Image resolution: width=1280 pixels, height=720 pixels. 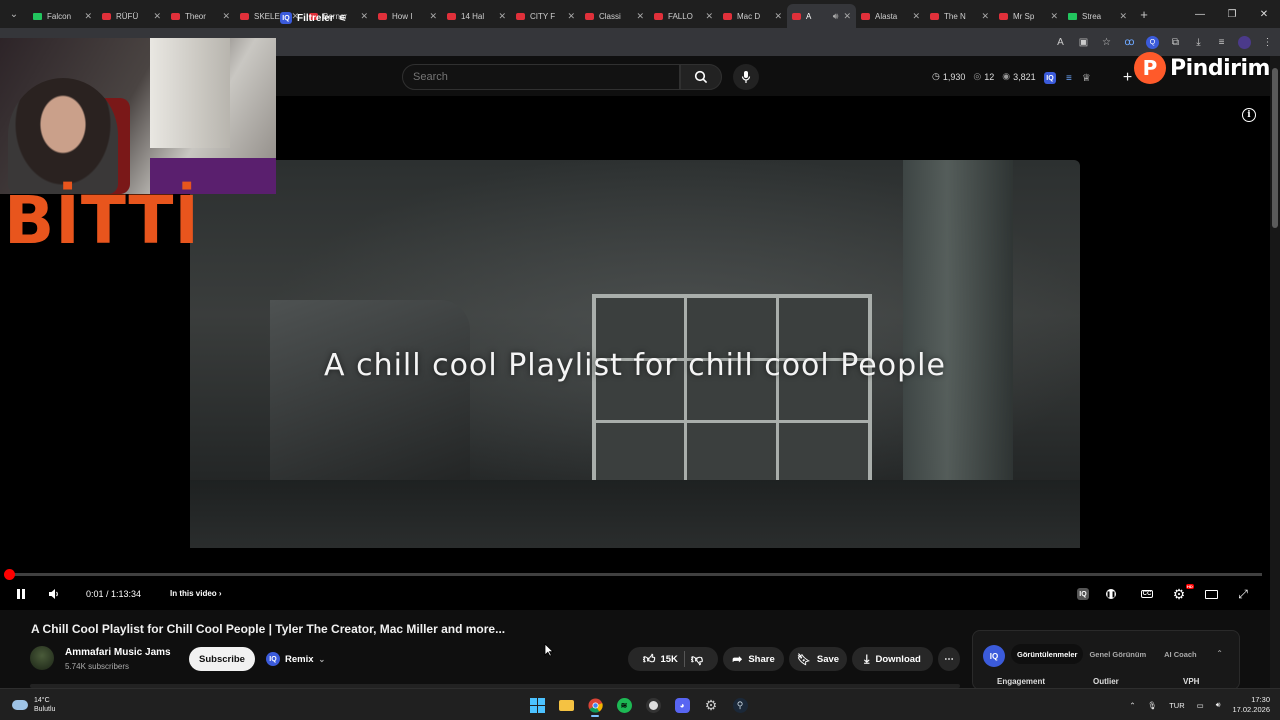 What do you see at coordinates (653, 705) in the screenshot?
I see `obs-app` at bounding box center [653, 705].